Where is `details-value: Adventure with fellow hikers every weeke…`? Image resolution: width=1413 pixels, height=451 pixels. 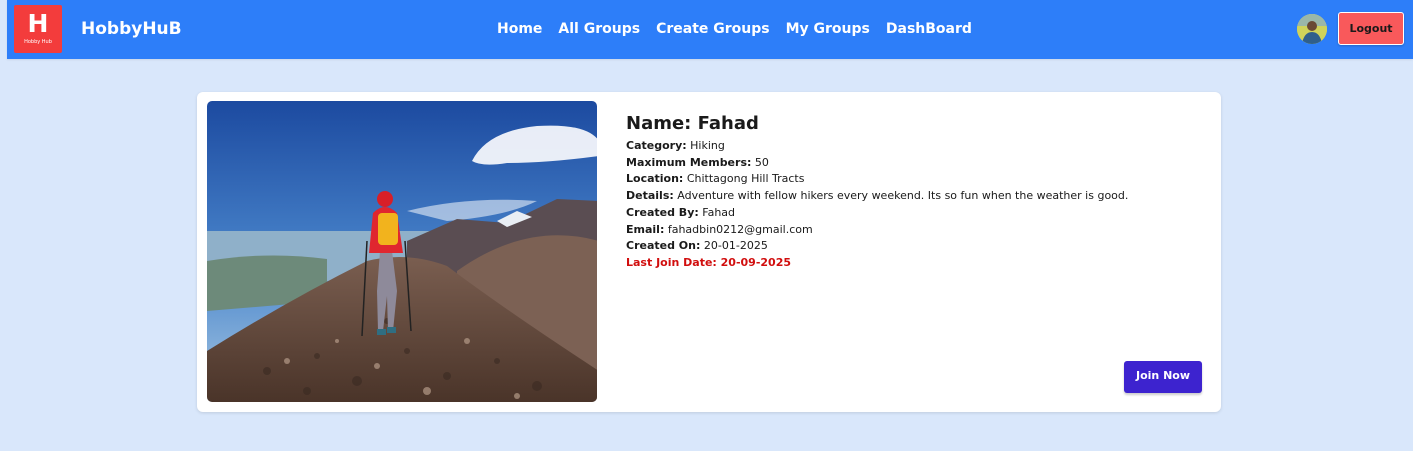
details-value: Adventure with fellow hikers every weeke… is located at coordinates (903, 196).